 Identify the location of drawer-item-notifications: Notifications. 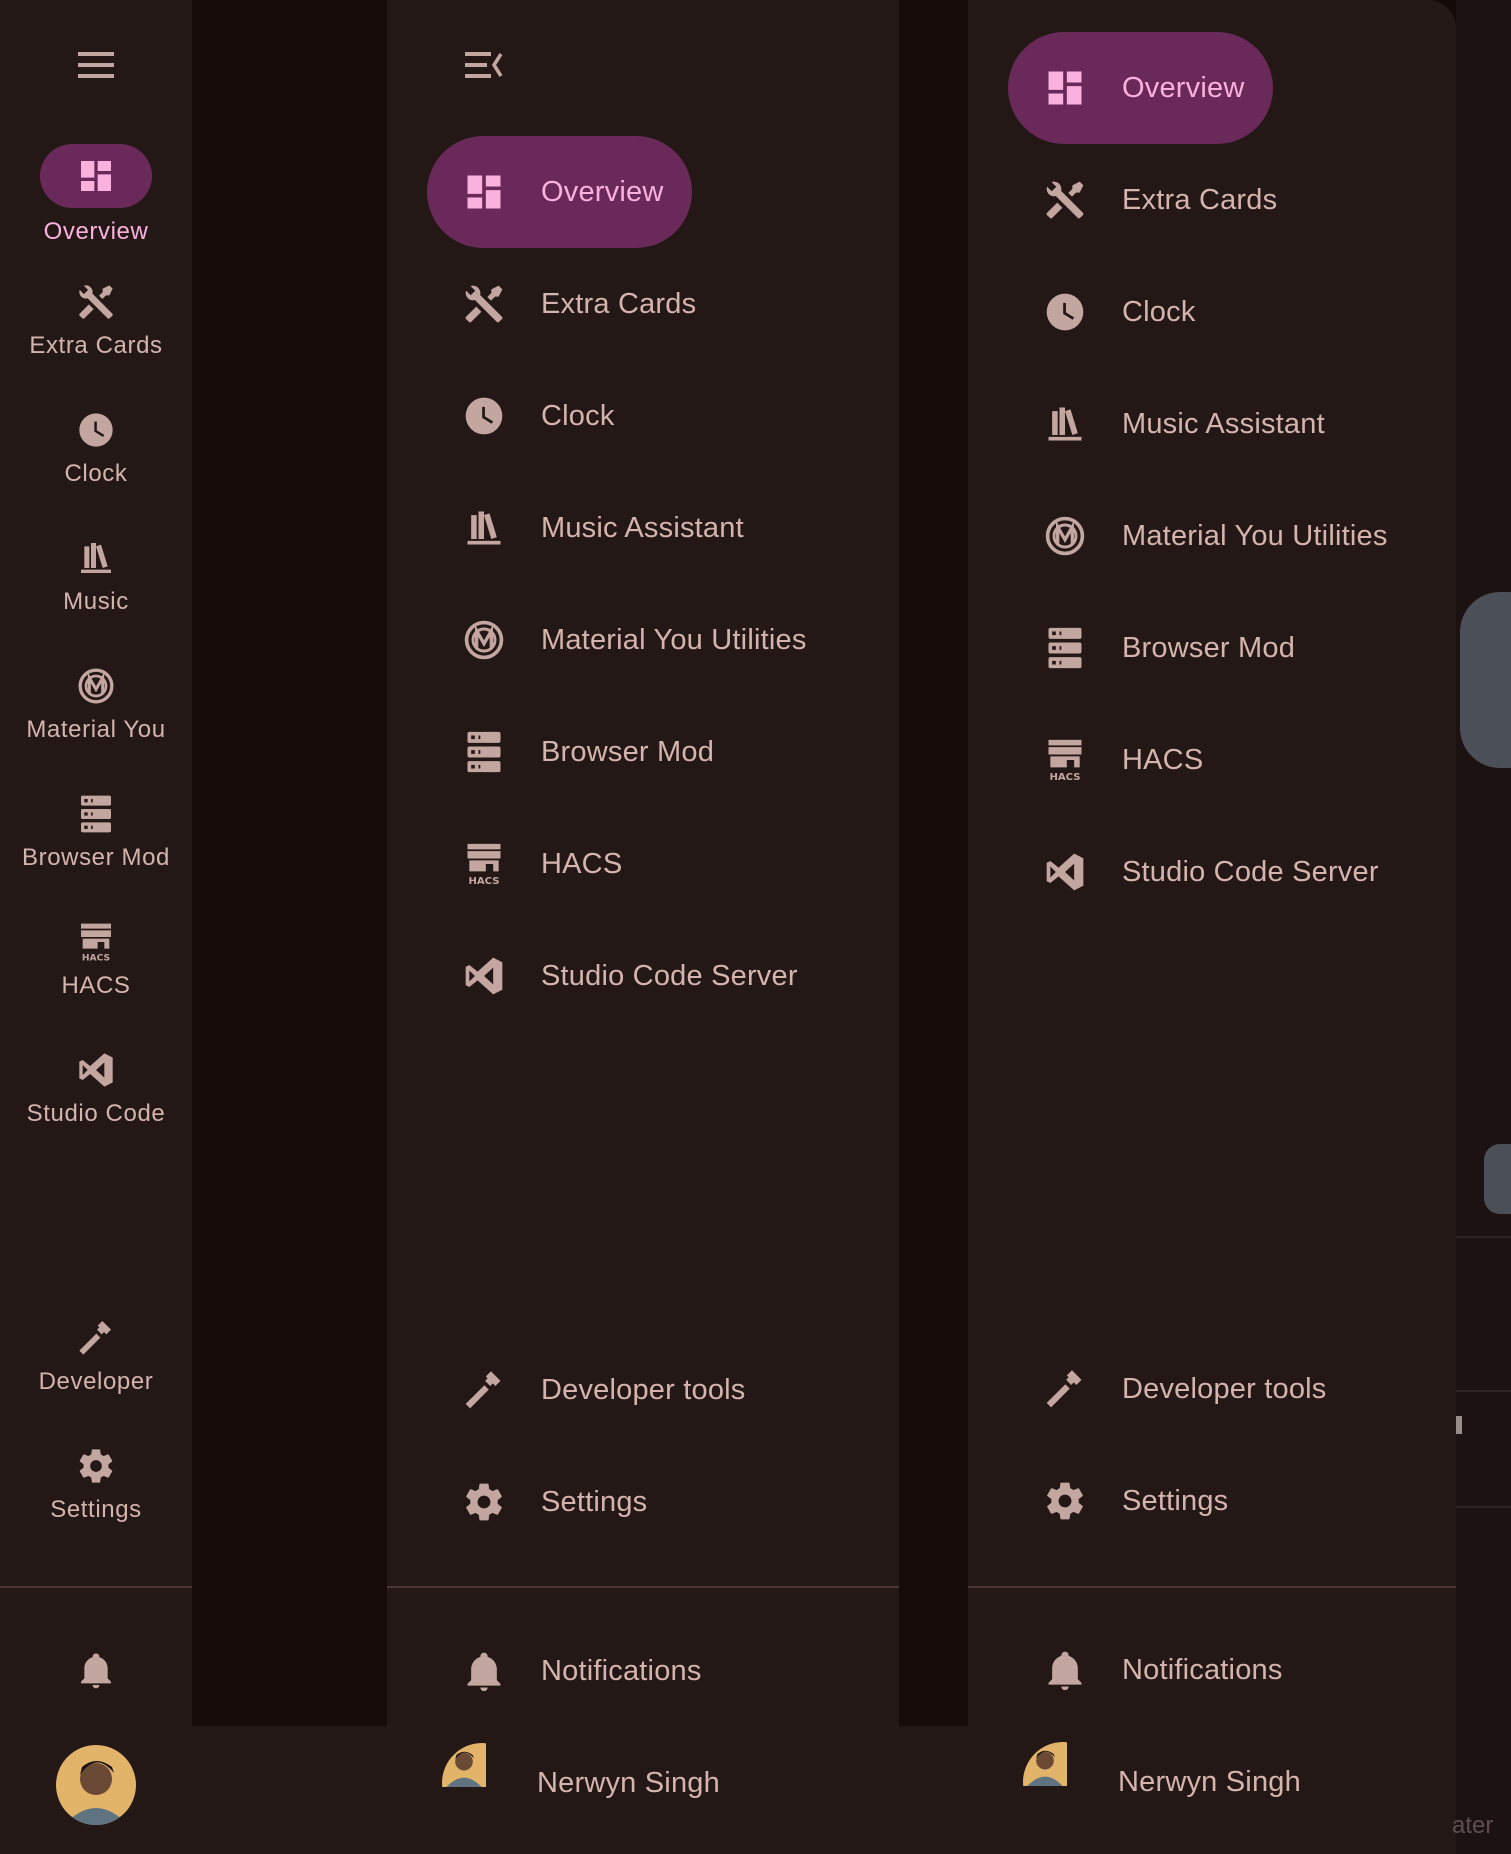
(582, 1671).